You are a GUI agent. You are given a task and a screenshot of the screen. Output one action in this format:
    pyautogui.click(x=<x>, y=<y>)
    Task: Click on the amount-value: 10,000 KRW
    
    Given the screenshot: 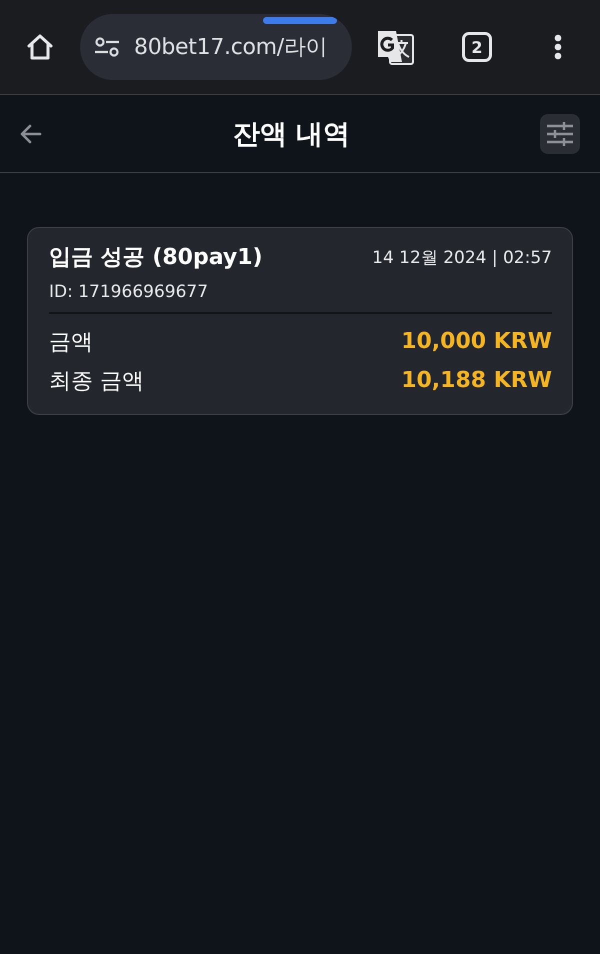 What is the action you would take?
    pyautogui.click(x=476, y=341)
    